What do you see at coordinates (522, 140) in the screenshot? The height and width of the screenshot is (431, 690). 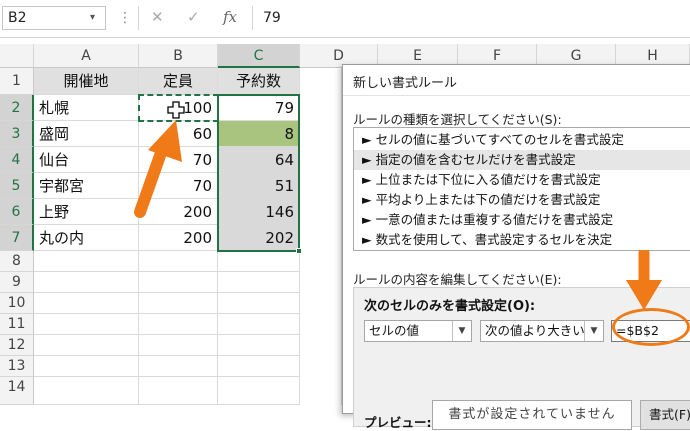 I see `rule-type-item: ► セルの値に基づいてすべてのセルを書式設定` at bounding box center [522, 140].